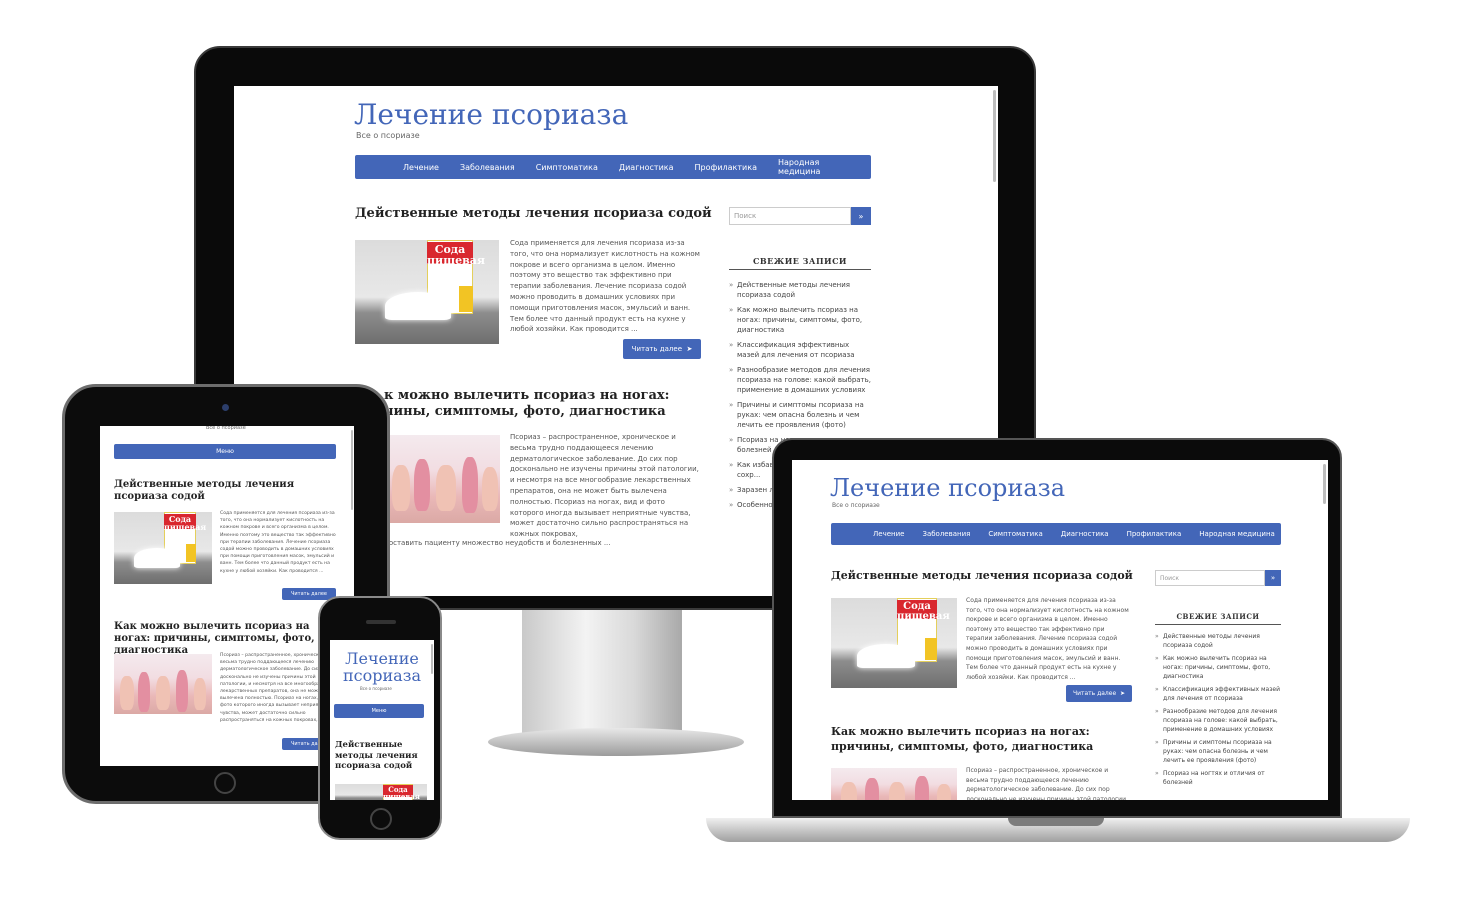 The height and width of the screenshot is (900, 1470). Describe the element at coordinates (225, 407) in the screenshot. I see `tablet-camera` at that location.